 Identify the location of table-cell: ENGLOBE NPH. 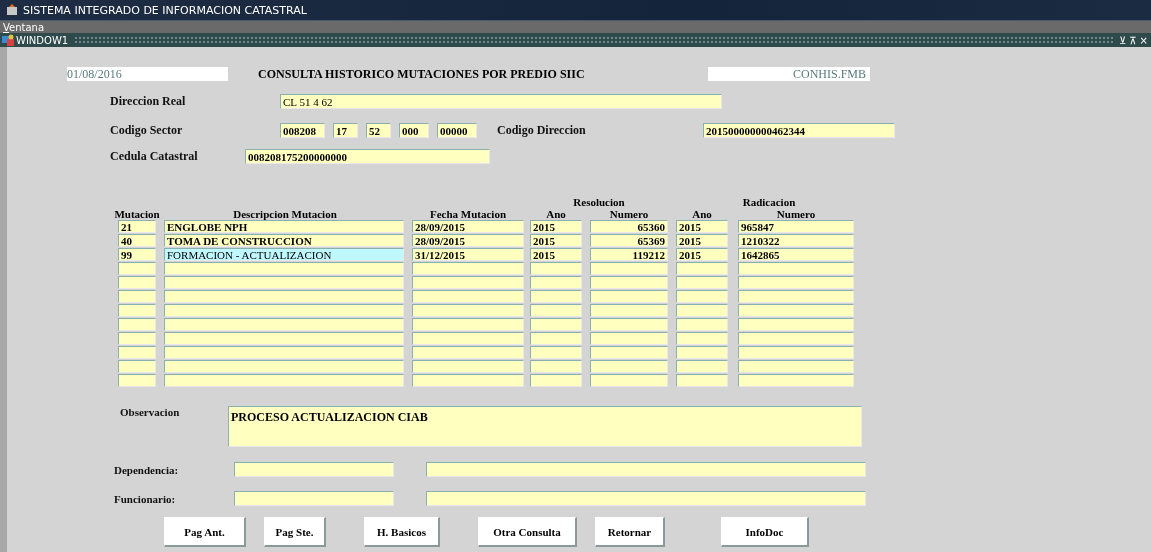
(284, 226).